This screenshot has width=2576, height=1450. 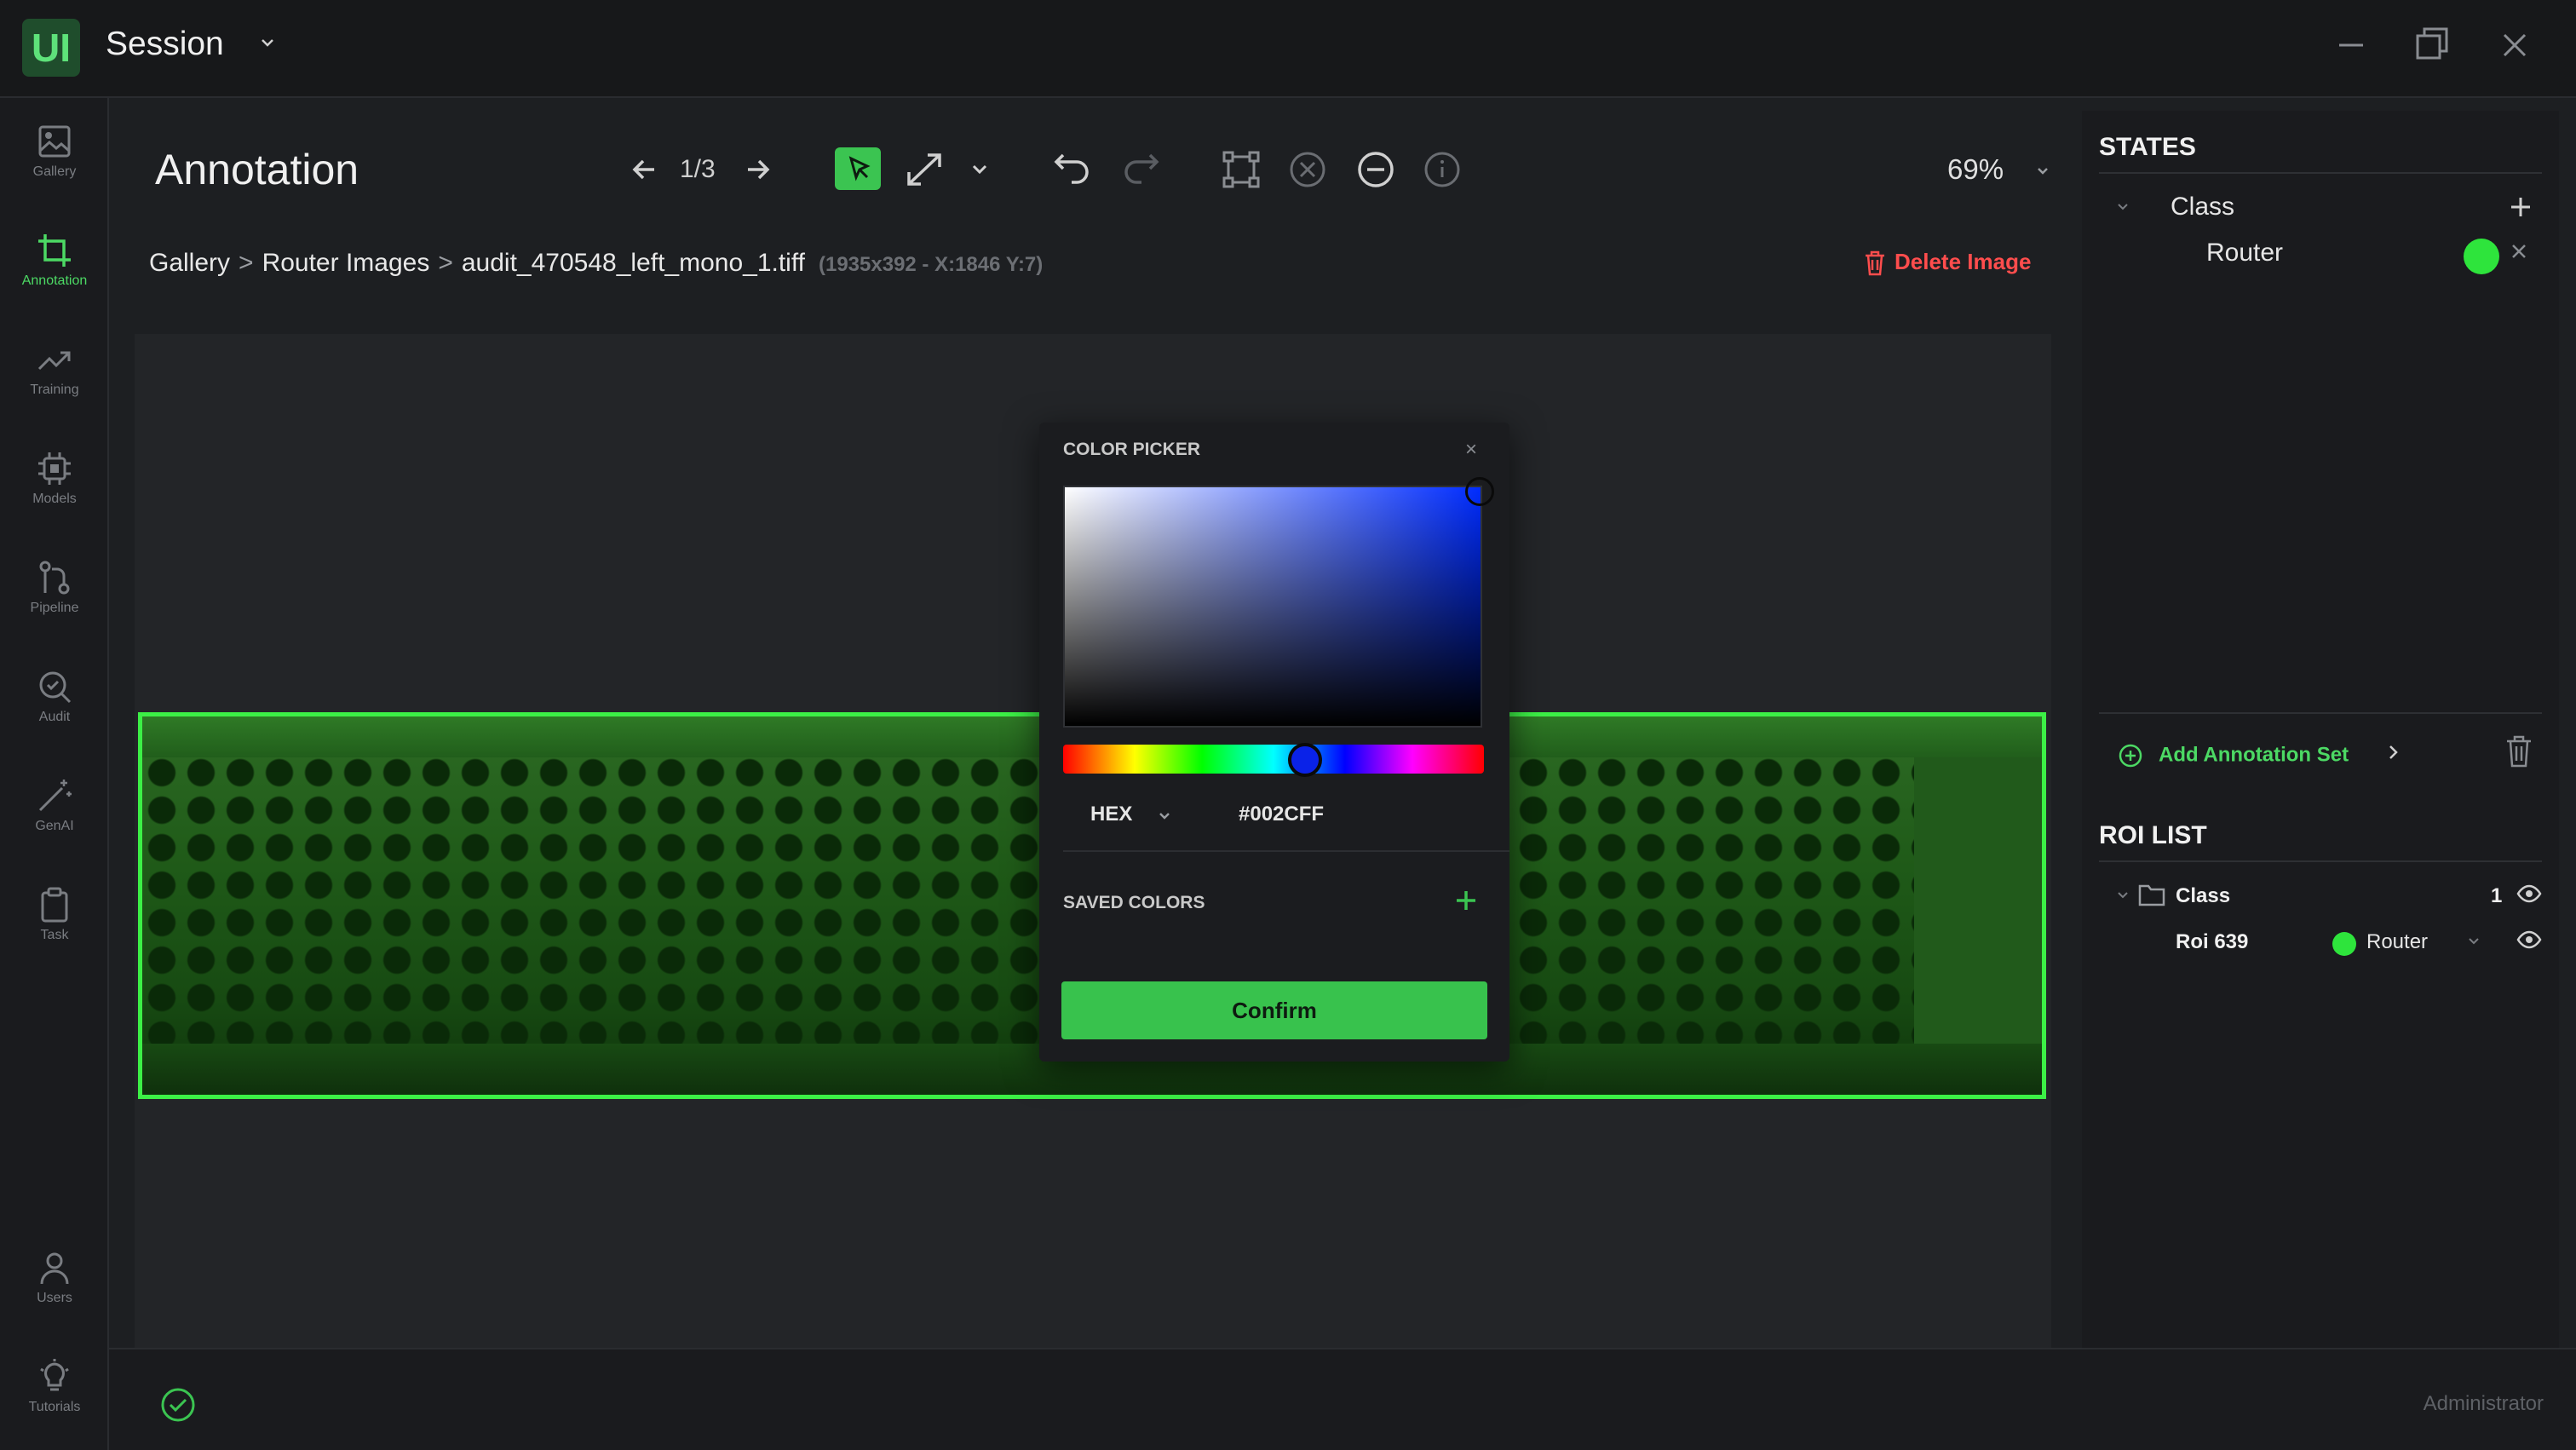 What do you see at coordinates (2351, 45) in the screenshot?
I see `minimize-icon` at bounding box center [2351, 45].